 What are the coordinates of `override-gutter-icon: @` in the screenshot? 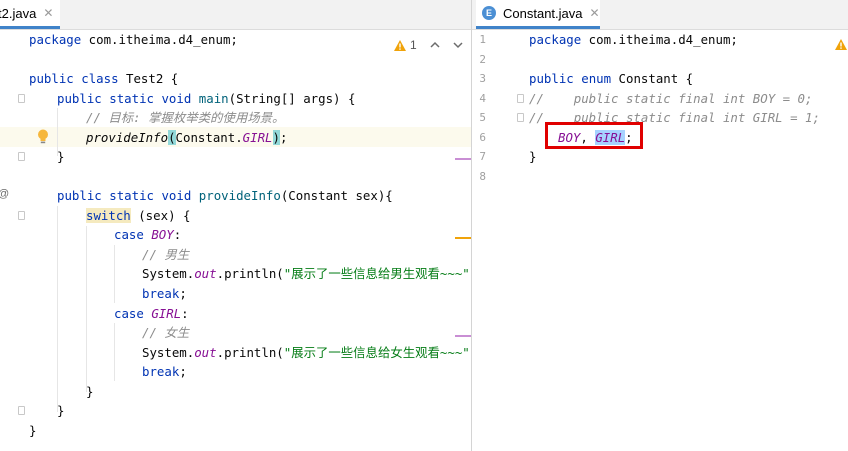 It's located at (4, 194).